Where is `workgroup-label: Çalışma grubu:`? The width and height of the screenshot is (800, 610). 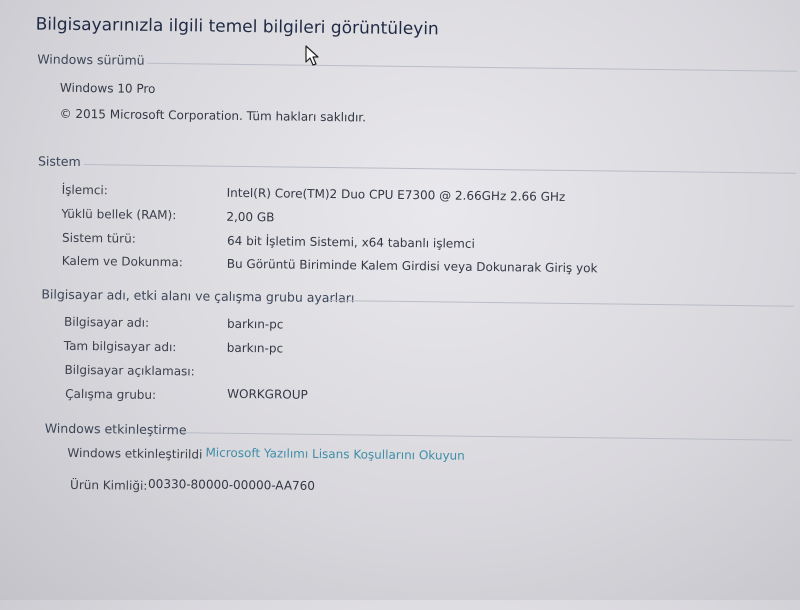 workgroup-label: Çalışma grubu: is located at coordinates (111, 394).